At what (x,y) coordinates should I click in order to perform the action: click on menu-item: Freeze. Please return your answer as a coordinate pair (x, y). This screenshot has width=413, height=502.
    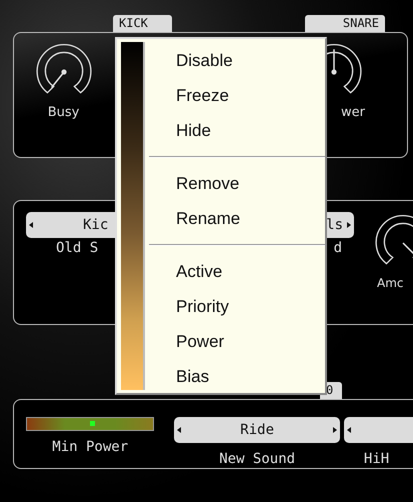
    Looking at the image, I should click on (237, 95).